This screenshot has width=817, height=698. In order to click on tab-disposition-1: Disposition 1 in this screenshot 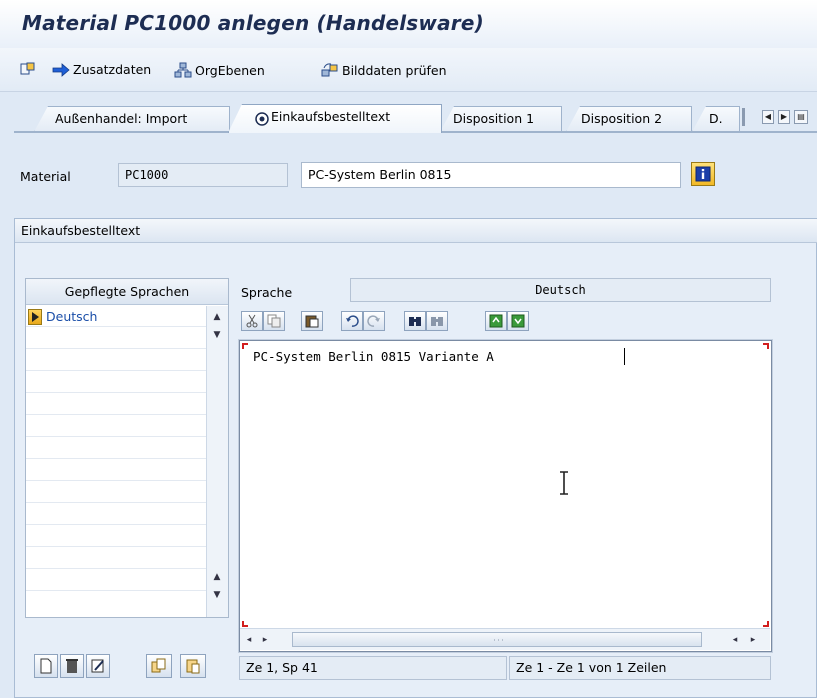, I will do `click(501, 119)`.